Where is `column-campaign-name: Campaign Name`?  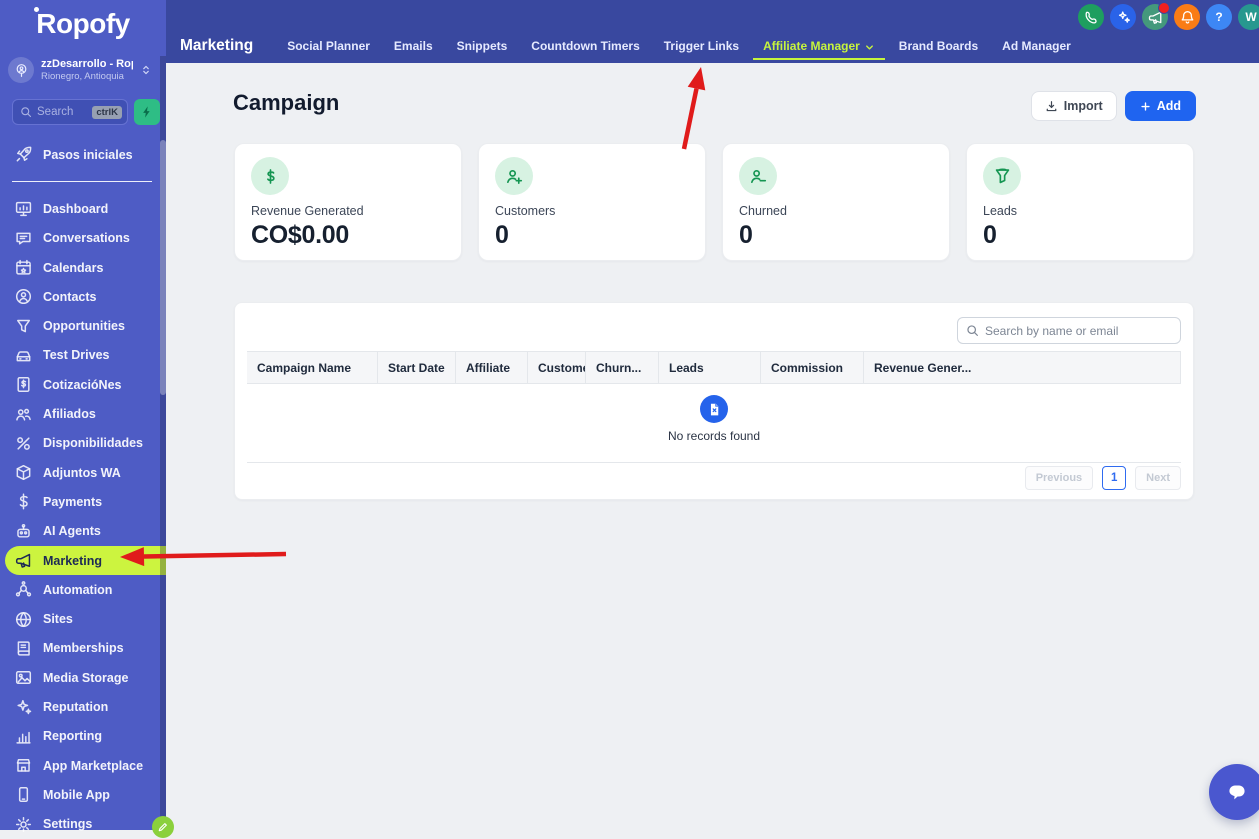 column-campaign-name: Campaign Name is located at coordinates (312, 367).